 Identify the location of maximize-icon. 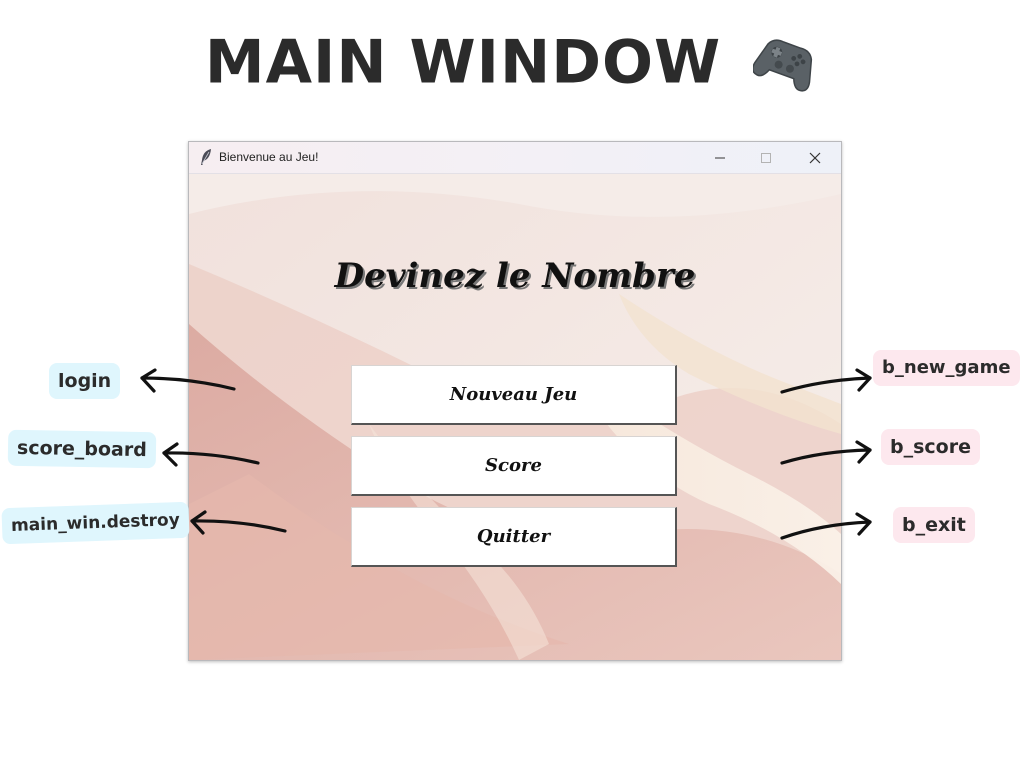
(766, 157).